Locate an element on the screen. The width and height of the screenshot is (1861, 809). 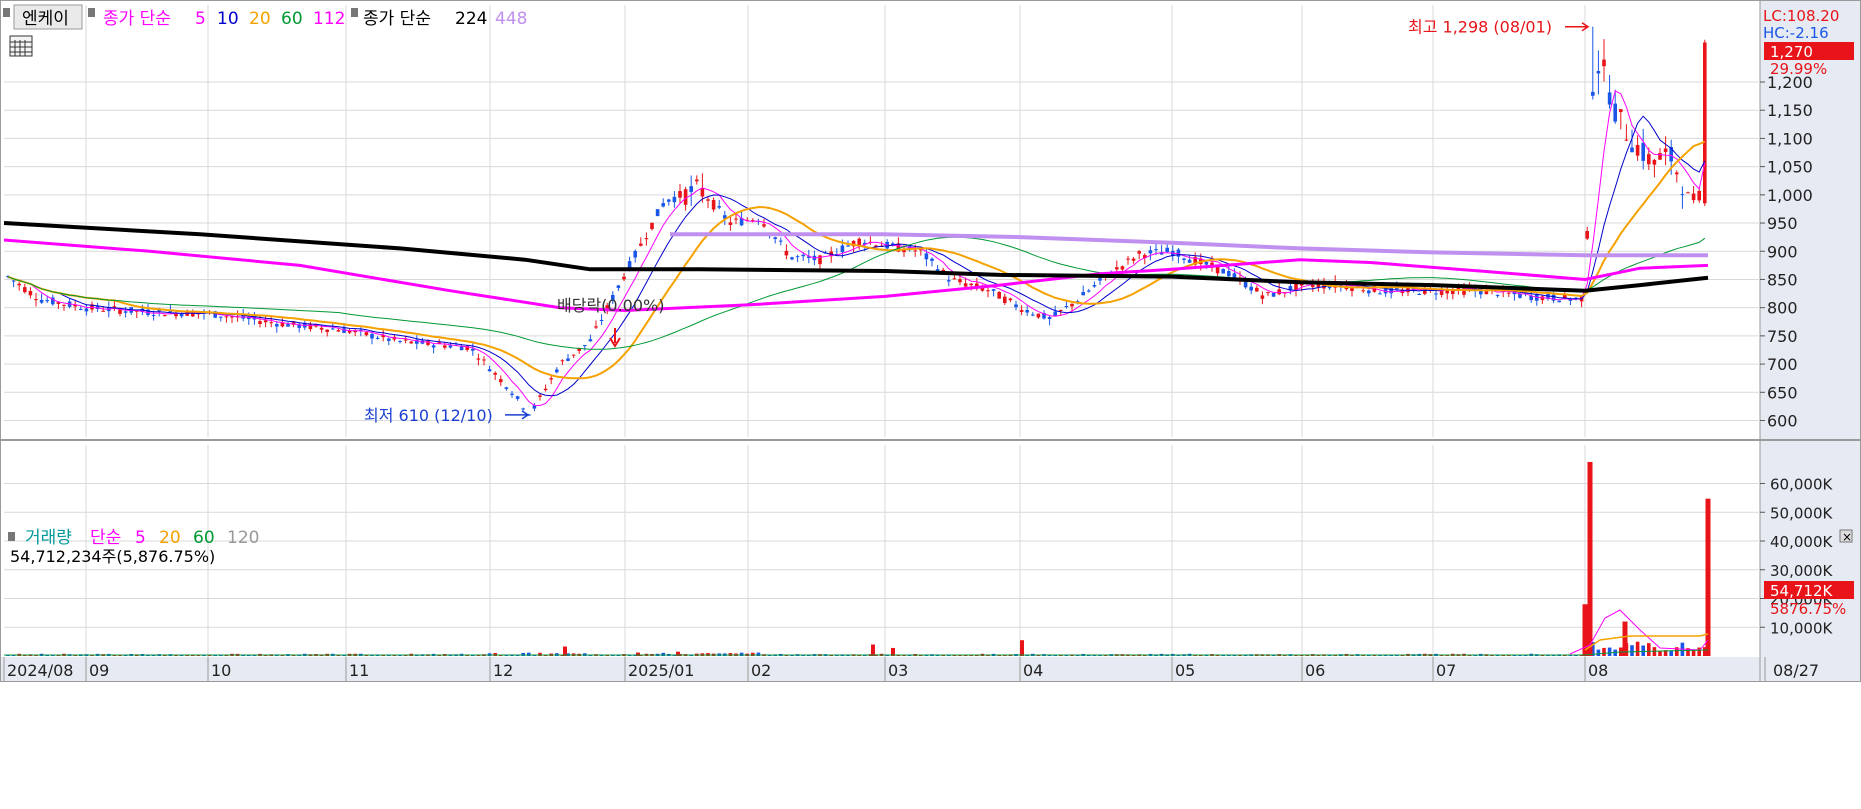
price-tick-label: 1,100 is located at coordinates (1790, 138).